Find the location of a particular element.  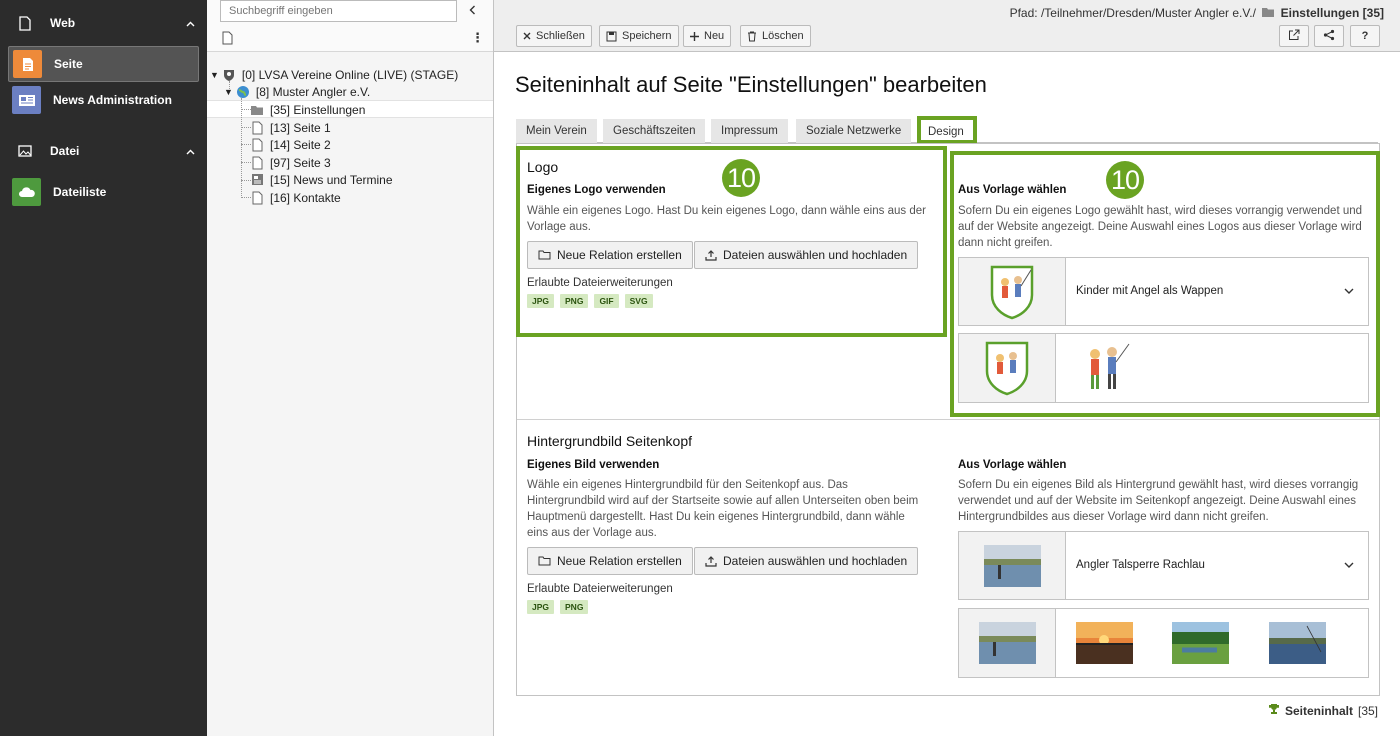

tab-geschaeftszeiten: Geschäftszeiten is located at coordinates (654, 131).